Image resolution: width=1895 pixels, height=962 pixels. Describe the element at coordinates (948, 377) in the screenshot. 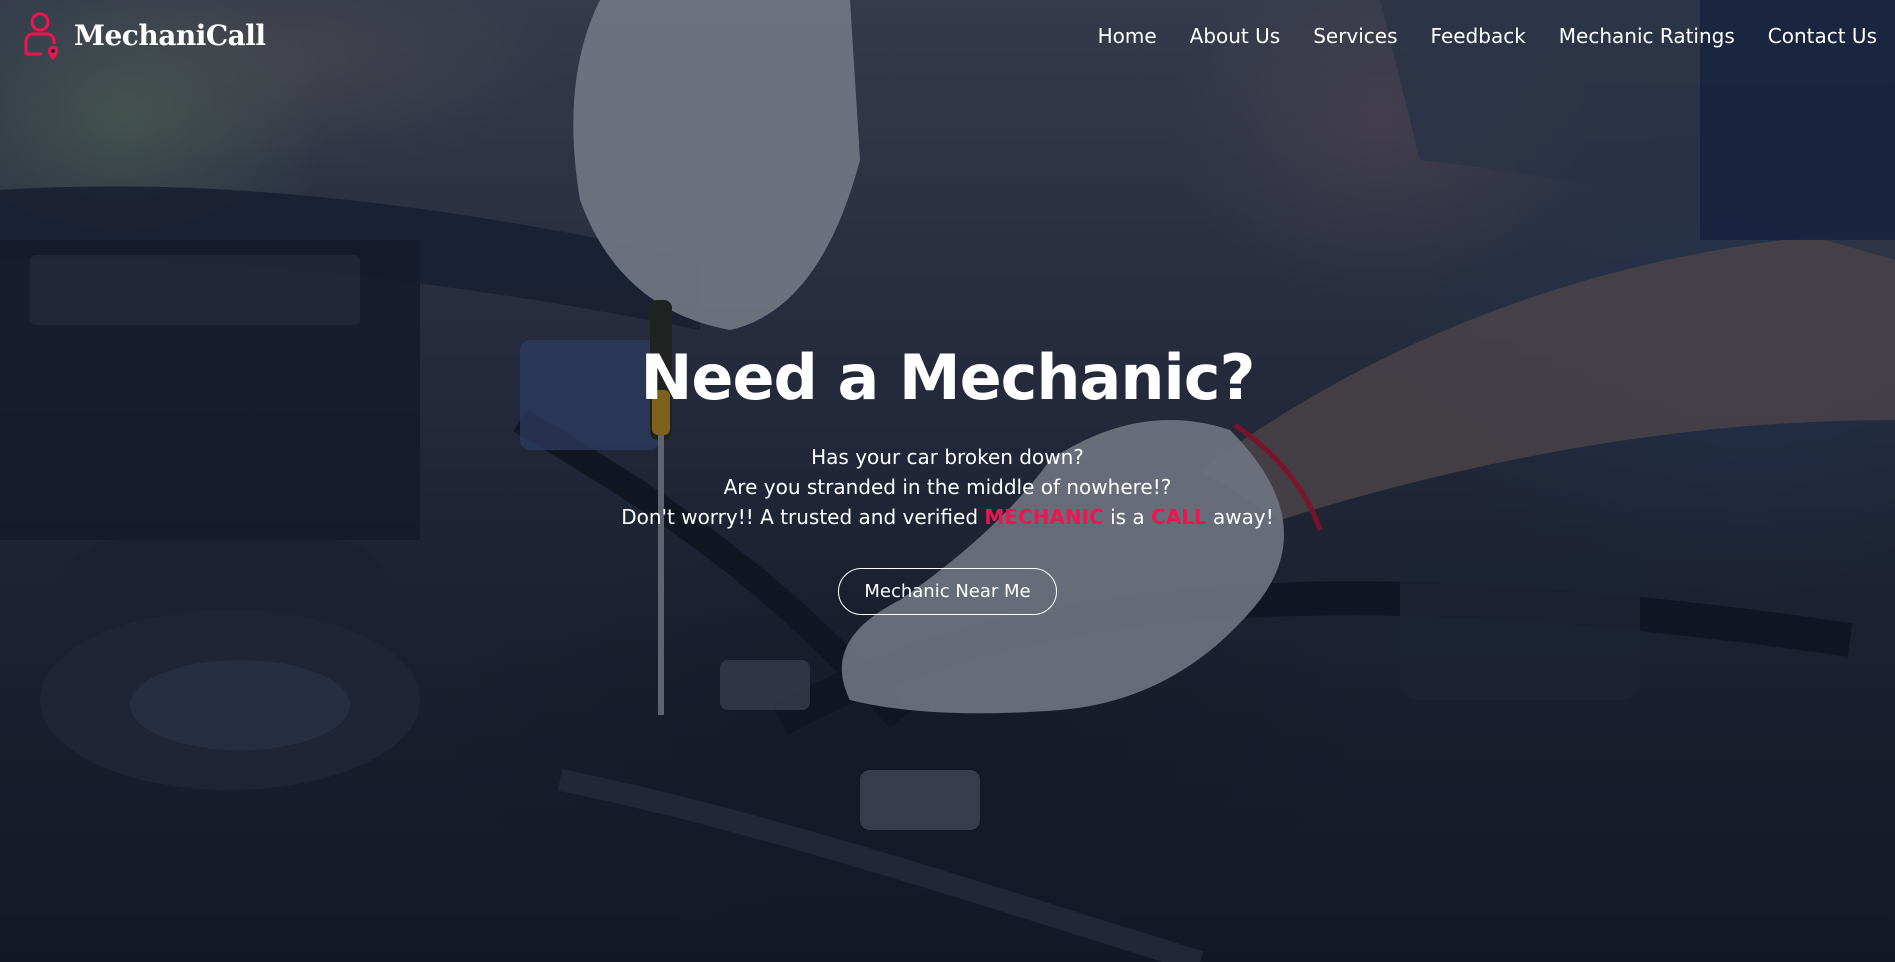

I see `hero-title: Need a Mechanic?` at that location.